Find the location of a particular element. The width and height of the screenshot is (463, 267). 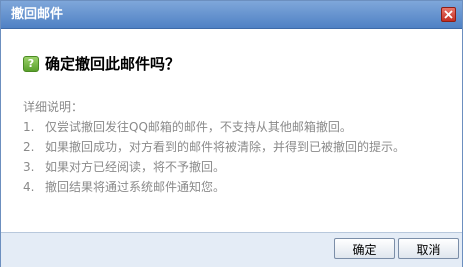

detail-item: 4. 撤回结果将通过系统邮件通知您。 is located at coordinates (214, 187).